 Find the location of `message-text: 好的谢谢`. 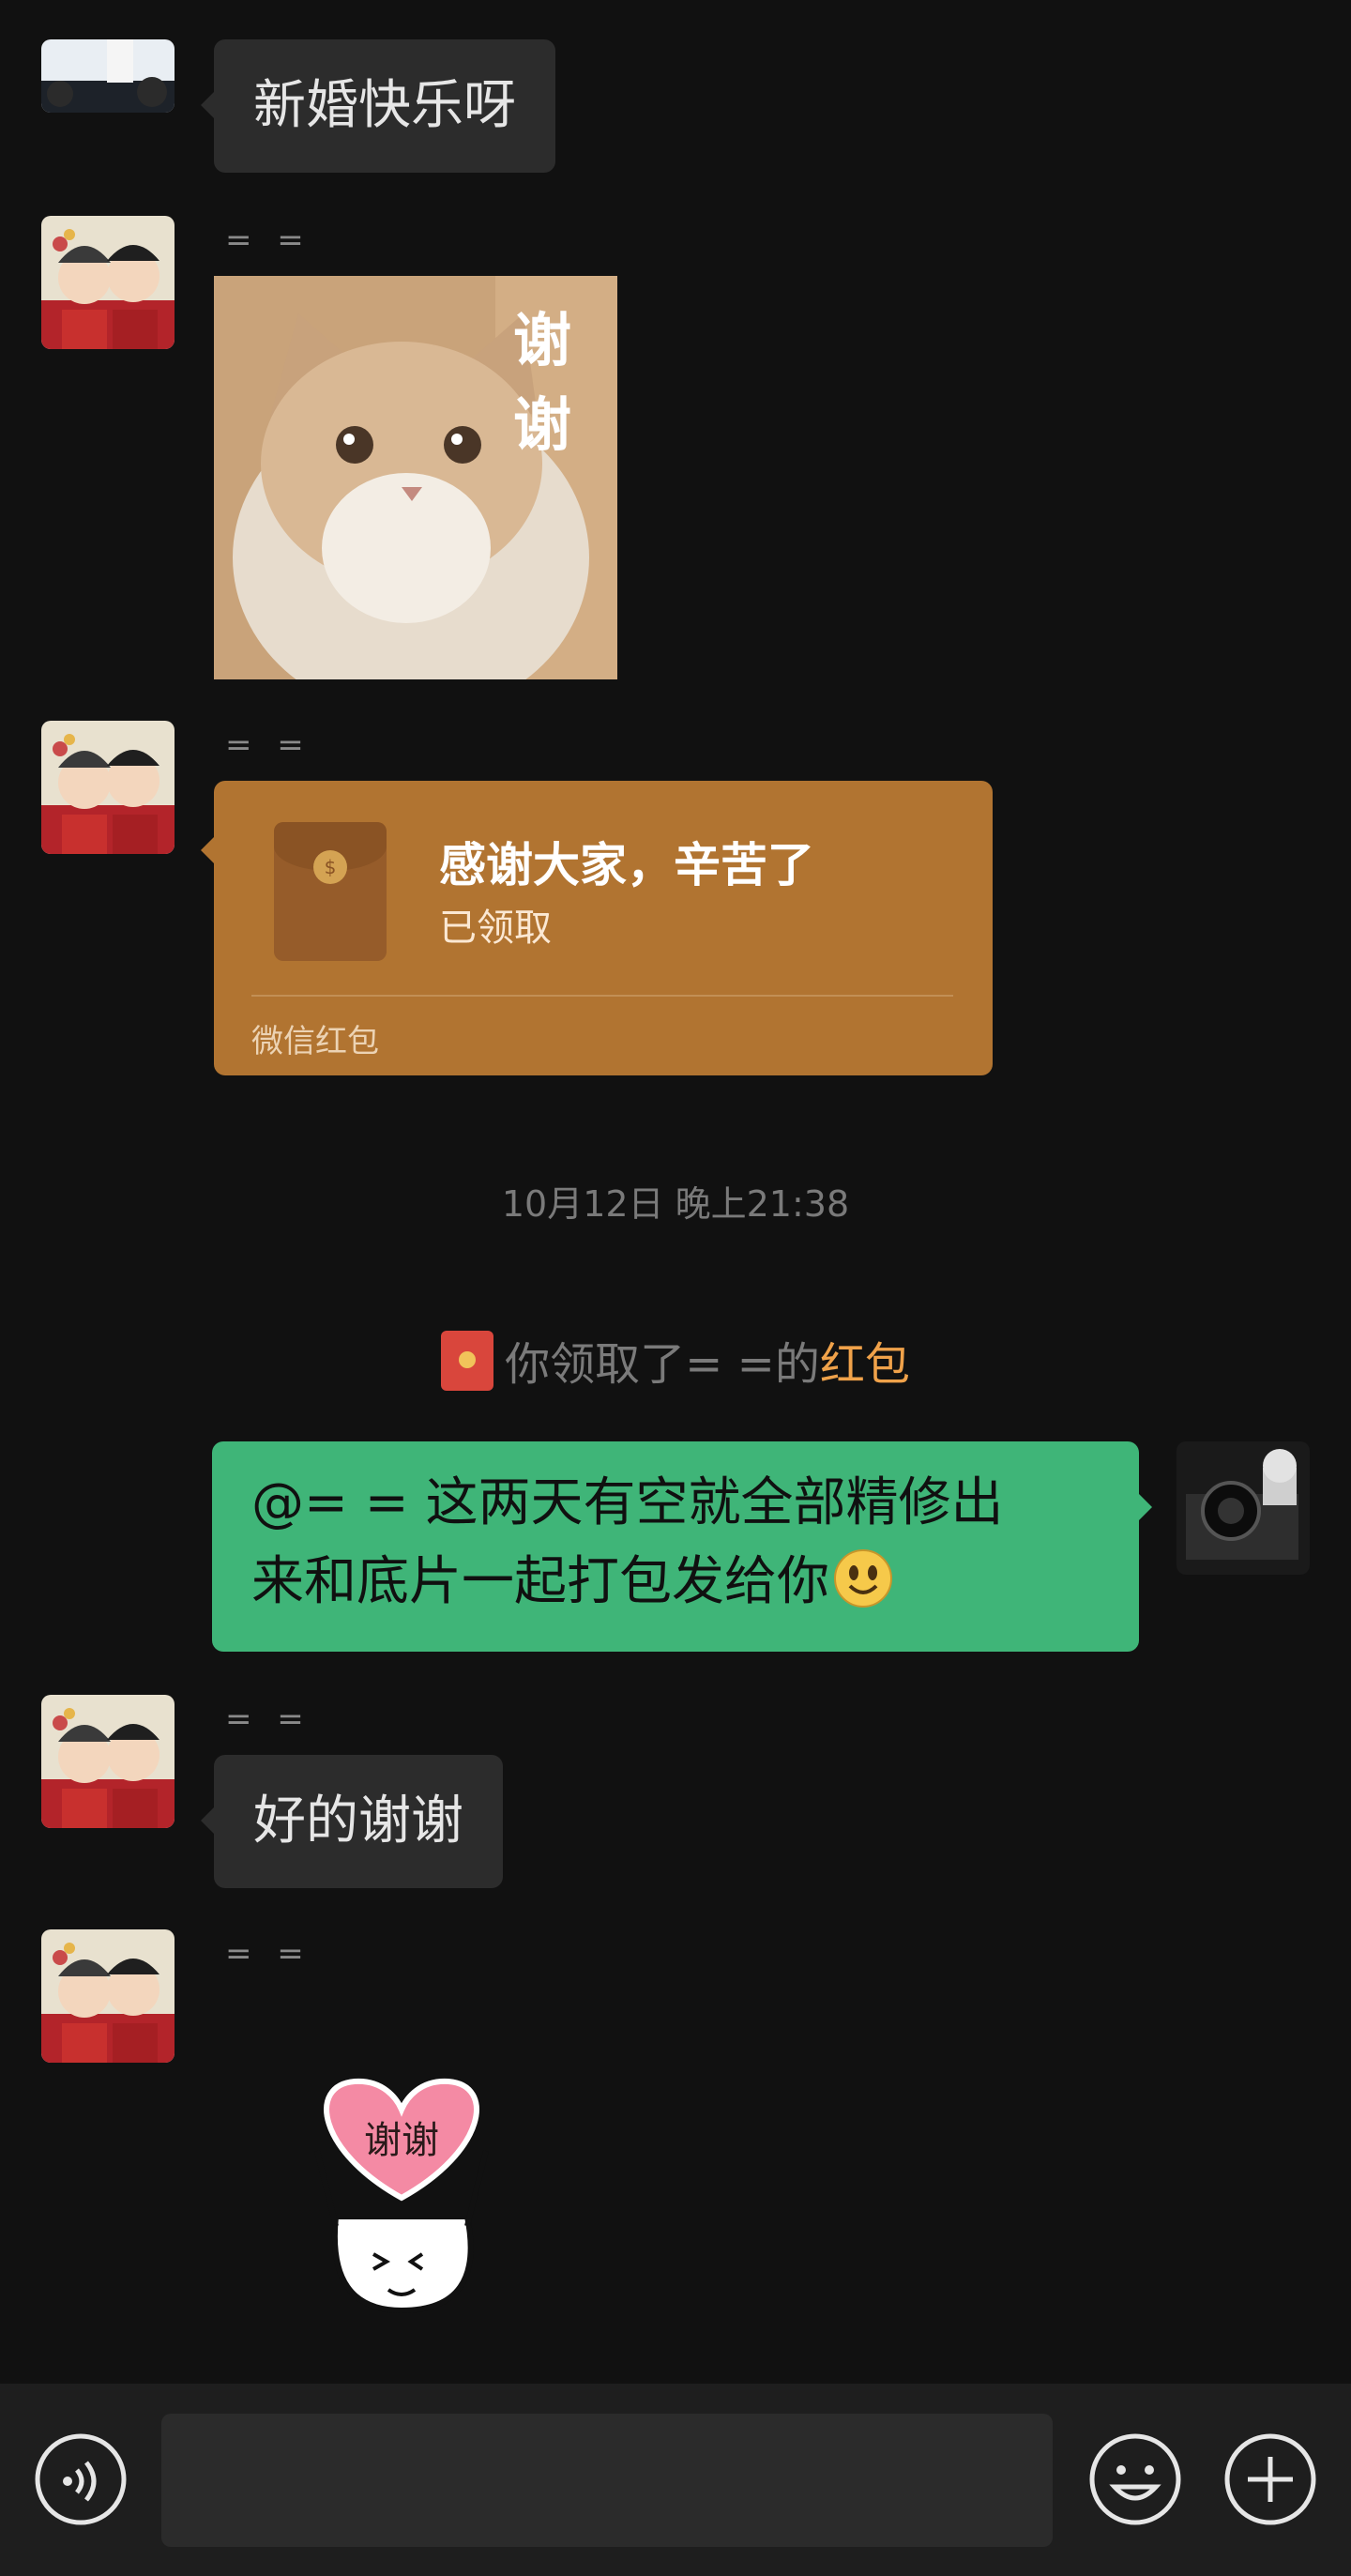

message-text: 好的谢谢 is located at coordinates (358, 1821).